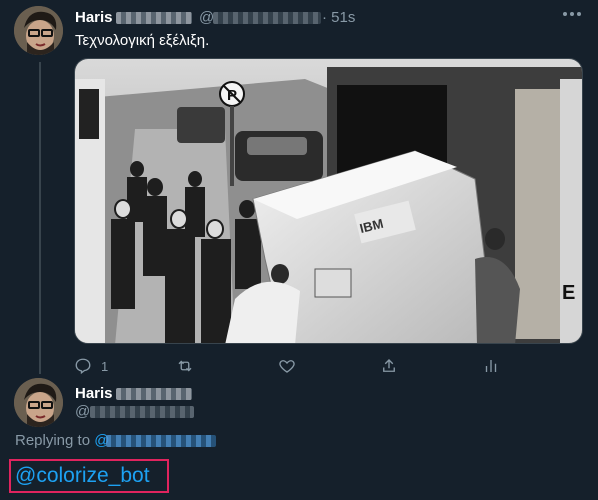 The height and width of the screenshot is (500, 598). Describe the element at coordinates (105, 366) in the screenshot. I see `reply-count: 1` at that location.